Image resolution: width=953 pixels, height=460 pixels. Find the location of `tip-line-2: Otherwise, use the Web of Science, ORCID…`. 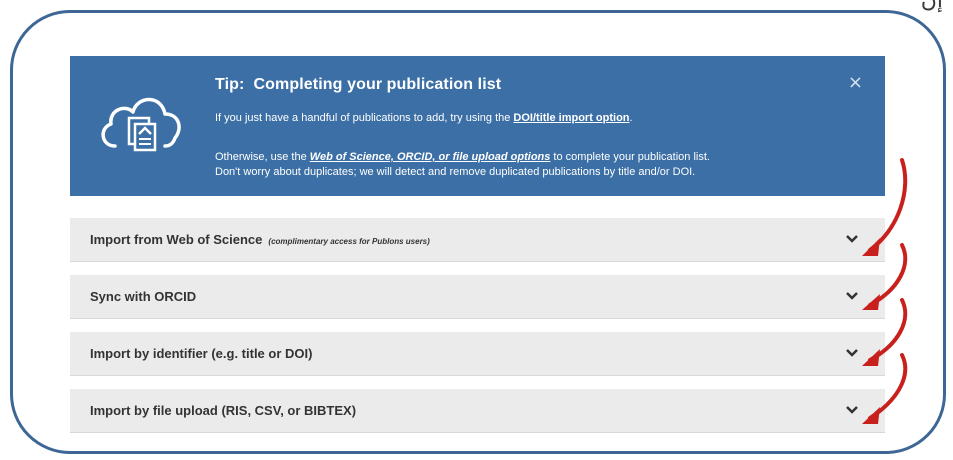

tip-line-2: Otherwise, use the Web of Science, ORCID… is located at coordinates (462, 157).